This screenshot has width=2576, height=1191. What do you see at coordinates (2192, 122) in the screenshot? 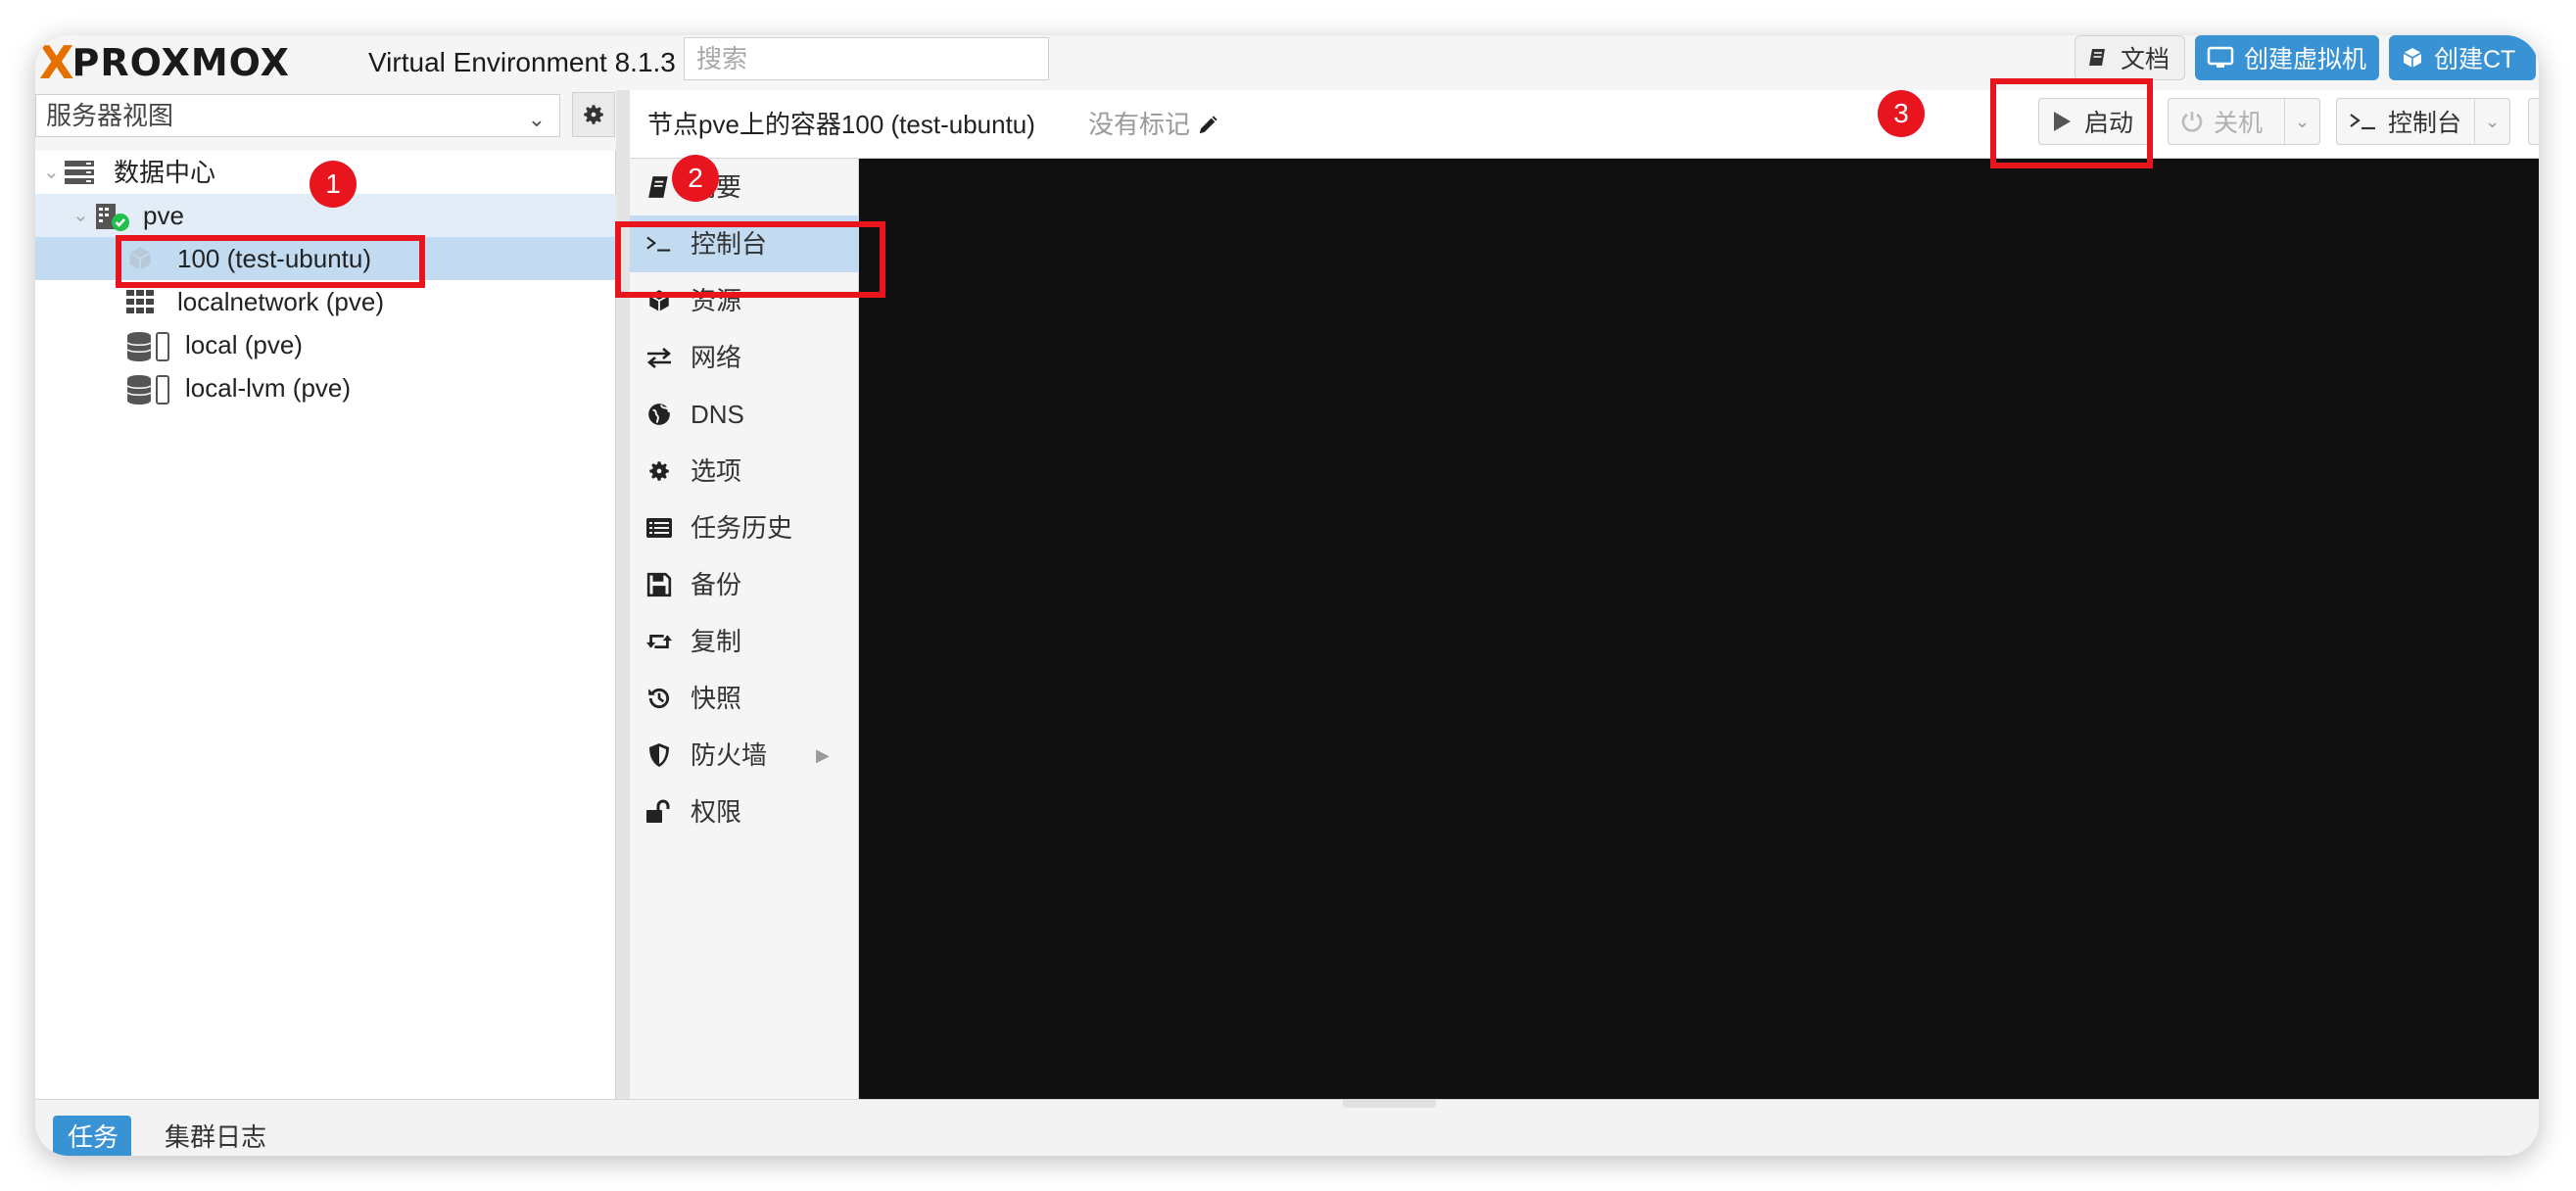
I see `power-icon` at bounding box center [2192, 122].